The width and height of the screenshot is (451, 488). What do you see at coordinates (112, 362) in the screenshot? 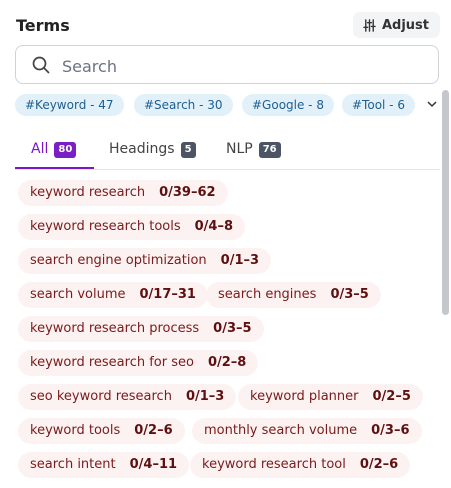
I see `term-label: keyword research for seo` at bounding box center [112, 362].